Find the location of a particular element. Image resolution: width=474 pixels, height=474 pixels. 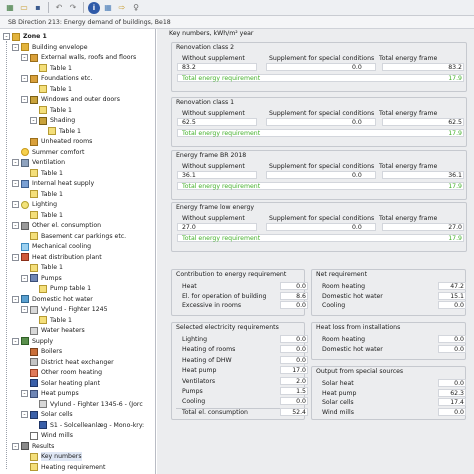

tree-node: - Solar cells is located at coordinates (47, 414).